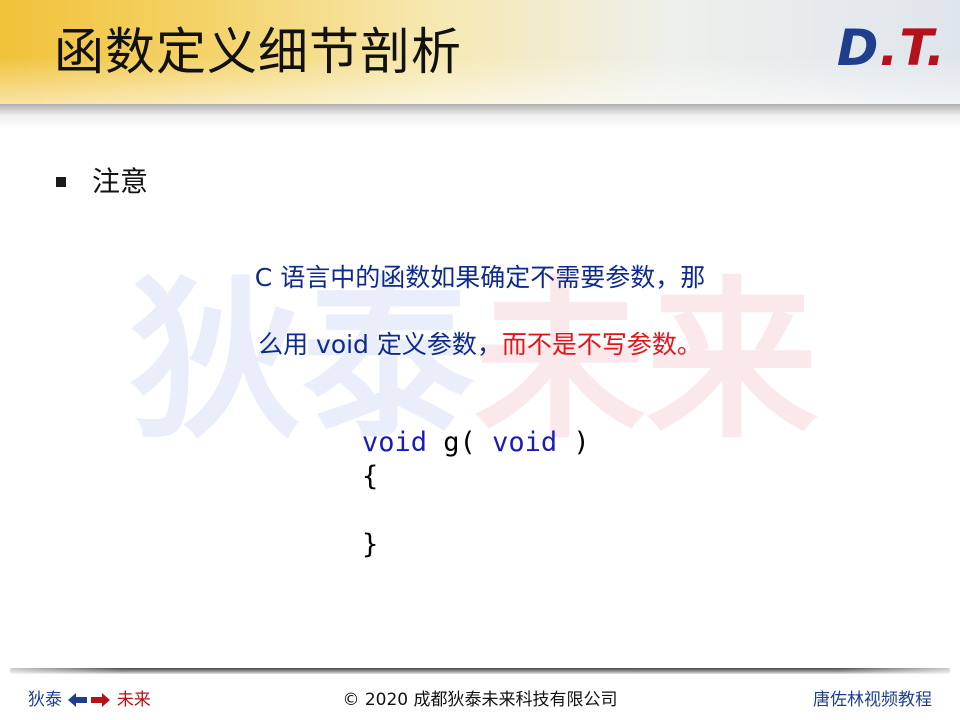 The height and width of the screenshot is (720, 960). I want to click on footer-brand-b: 未来, so click(133, 700).